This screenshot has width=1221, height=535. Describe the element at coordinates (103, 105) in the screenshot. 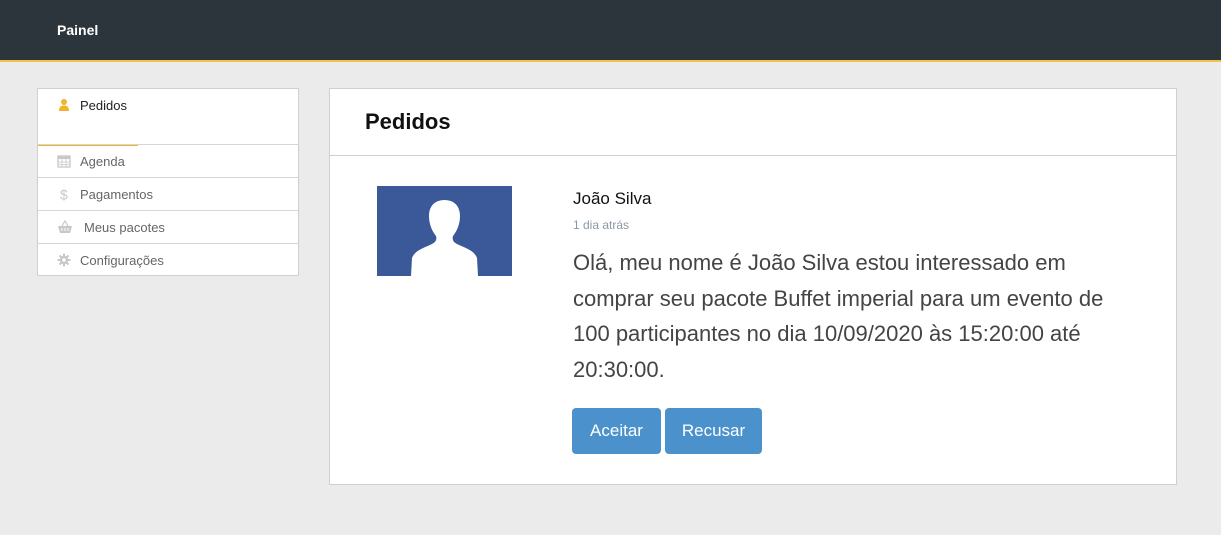

I see `sidebar-item-label: Pedidos` at that location.